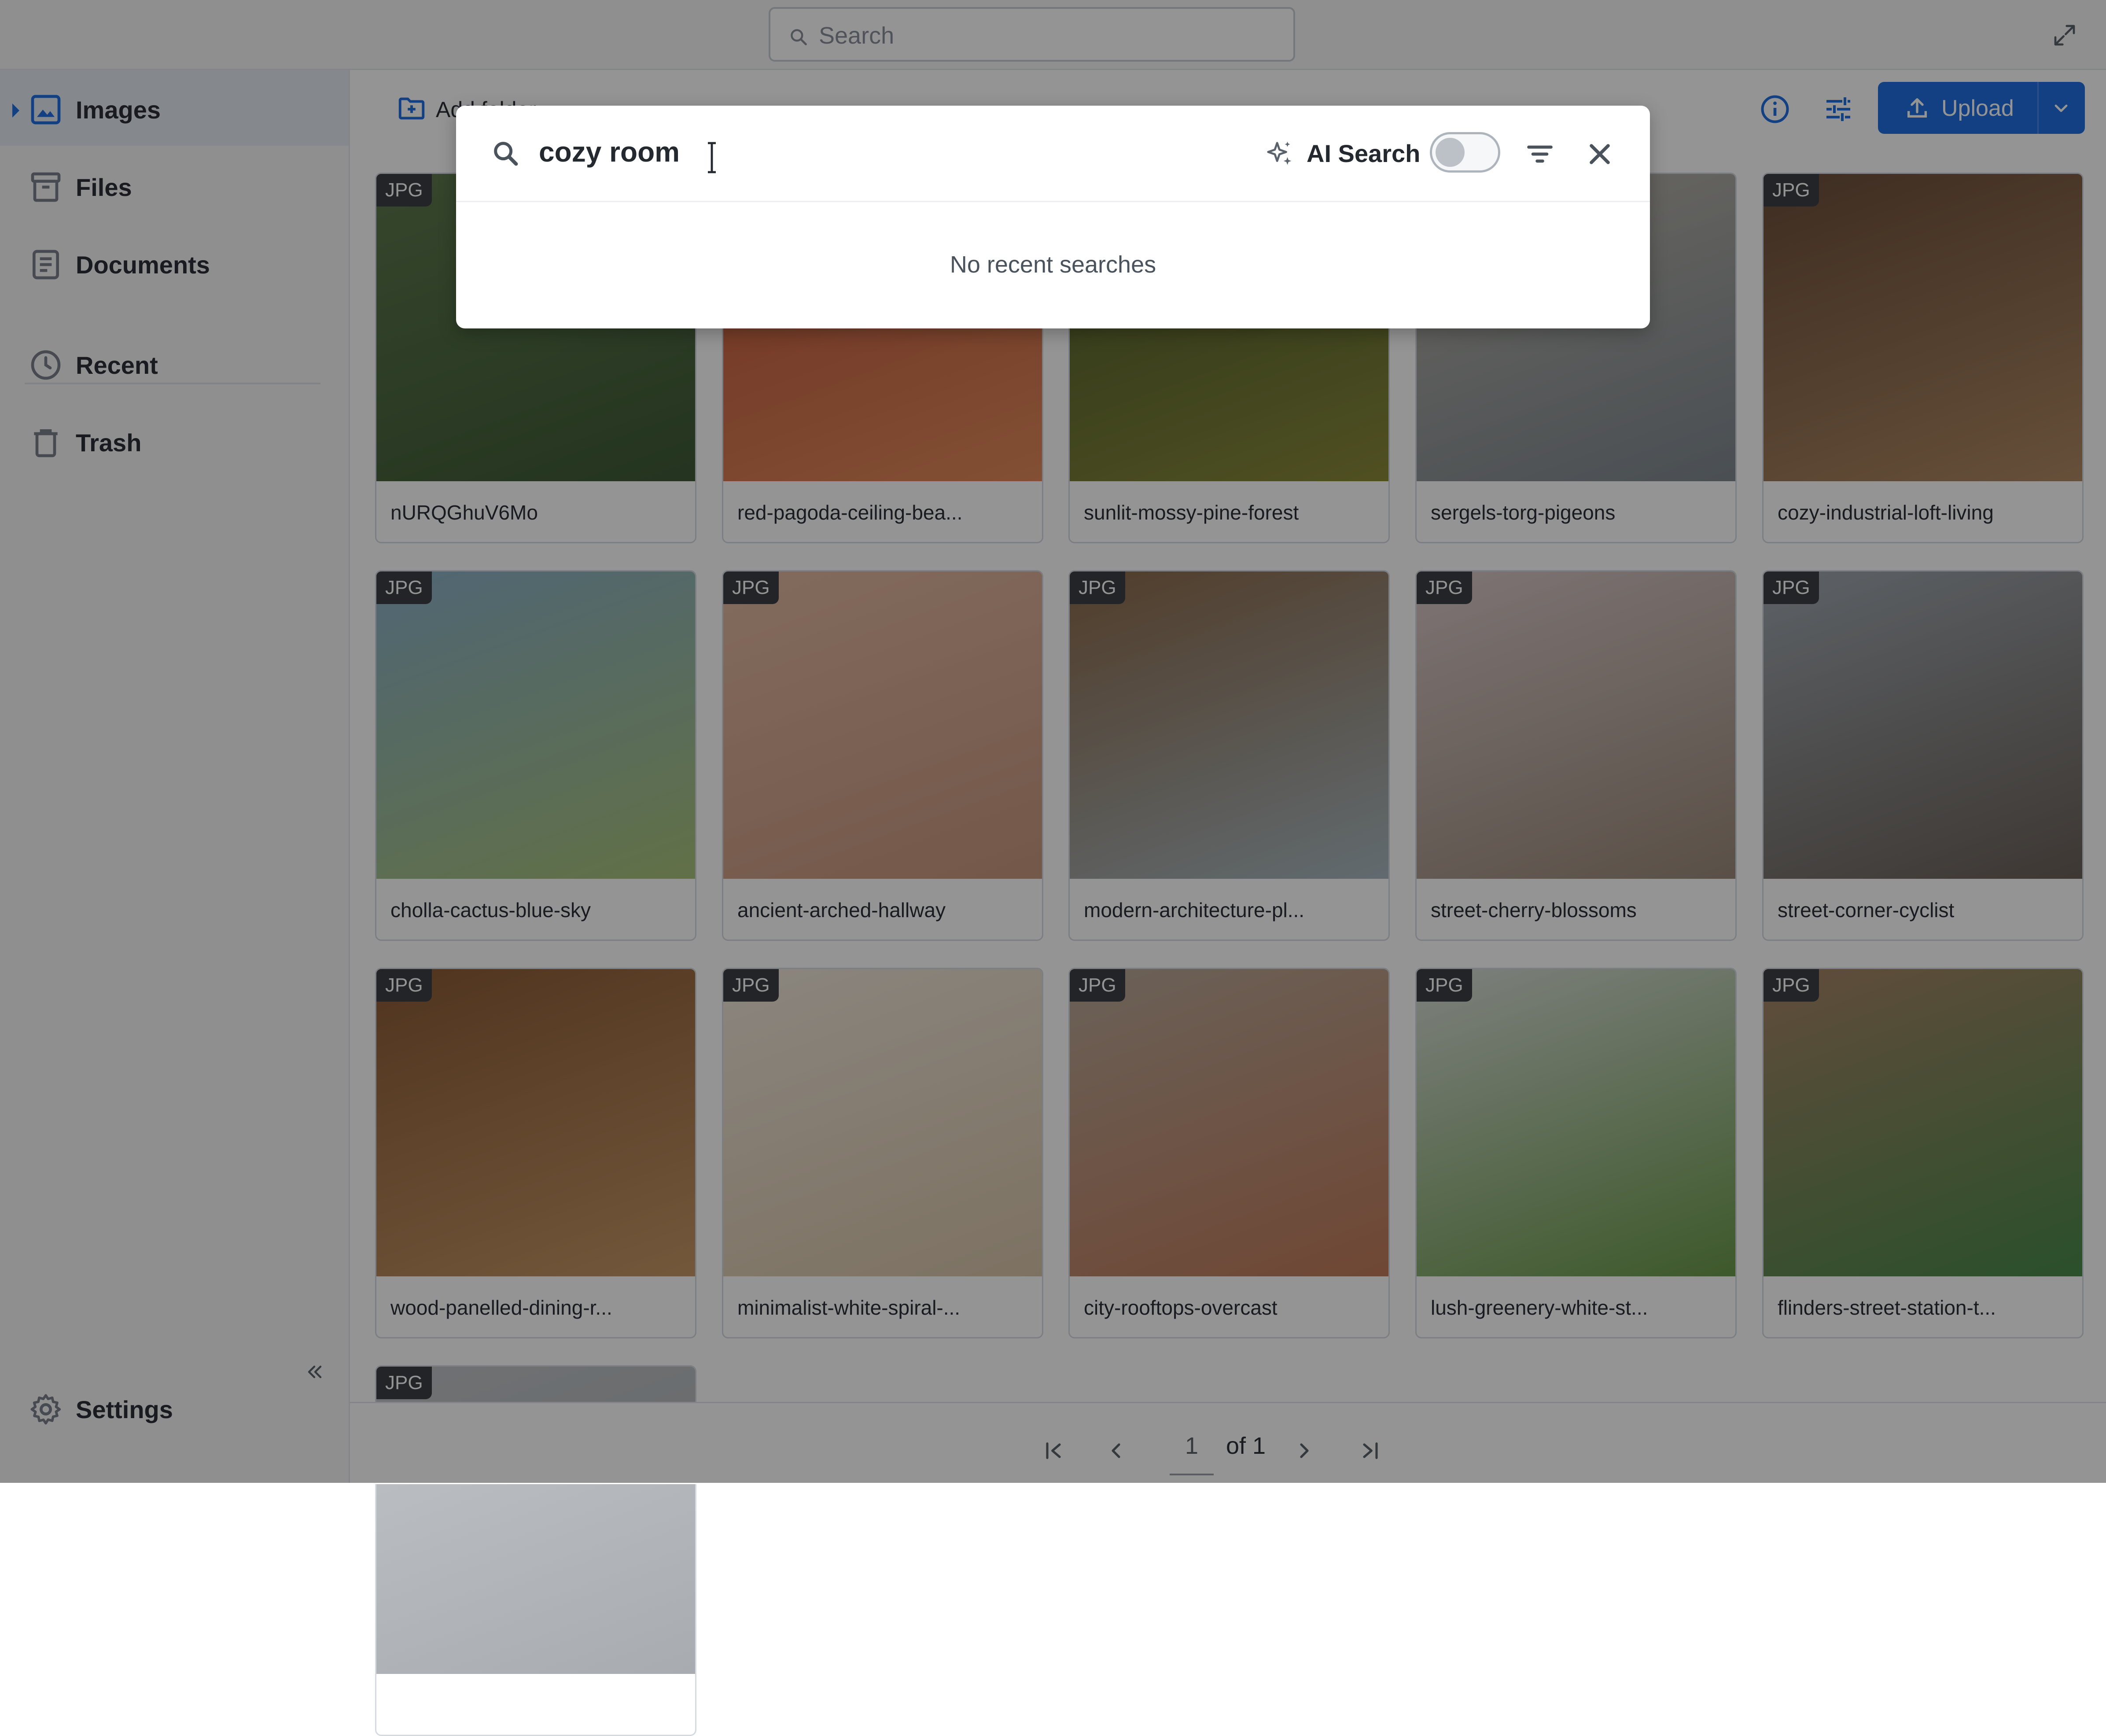  What do you see at coordinates (1540, 154) in the screenshot?
I see `filter-icon` at bounding box center [1540, 154].